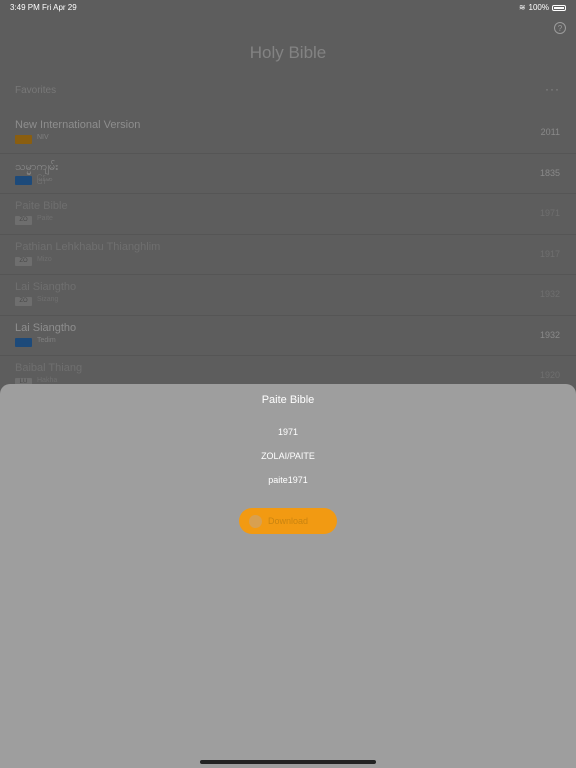 Image resolution: width=576 pixels, height=768 pixels. I want to click on download-spinner-icon, so click(255, 521).